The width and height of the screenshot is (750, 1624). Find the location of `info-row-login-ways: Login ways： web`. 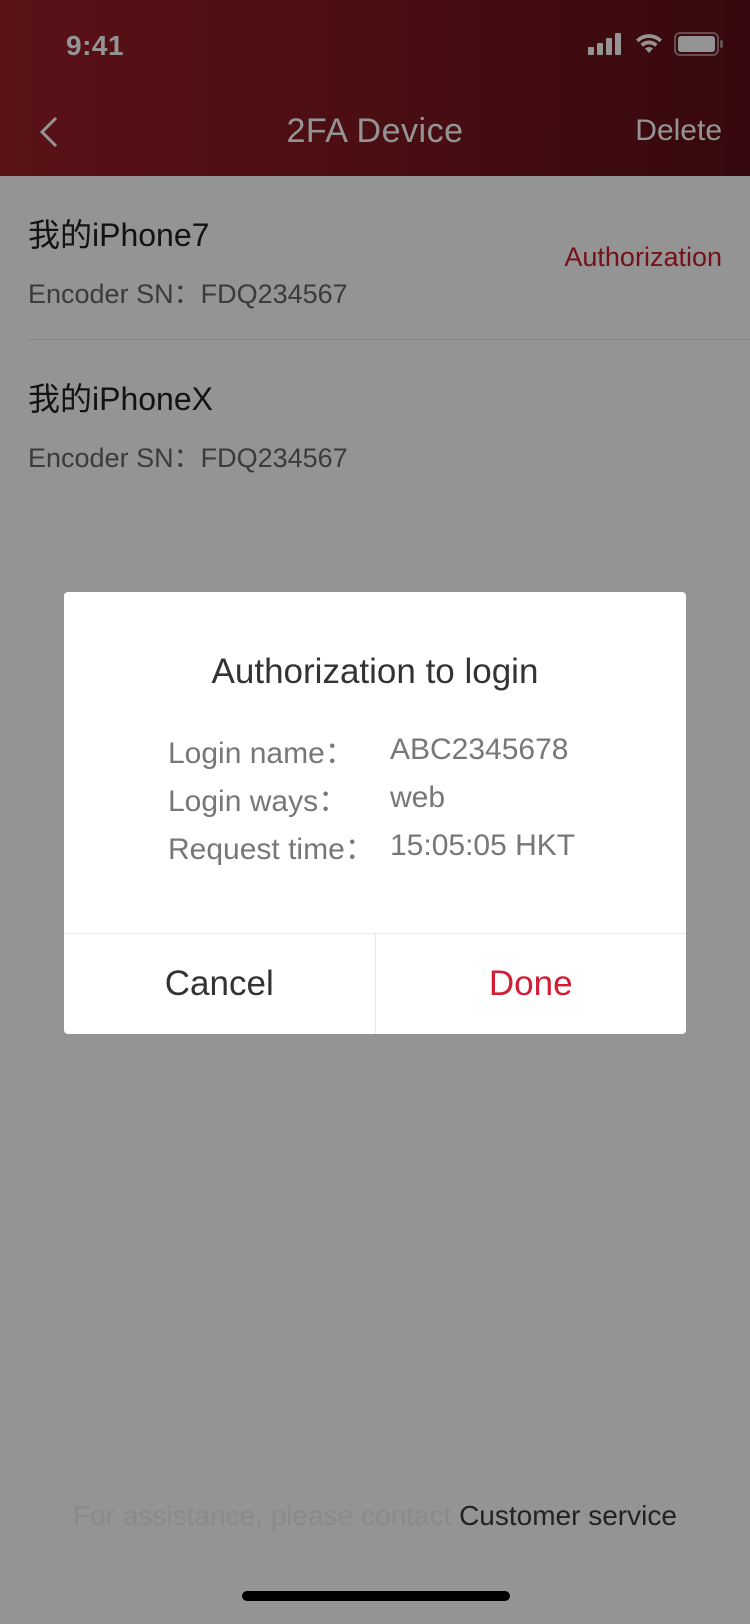

info-row-login-ways: Login ways： web is located at coordinates (398, 798).